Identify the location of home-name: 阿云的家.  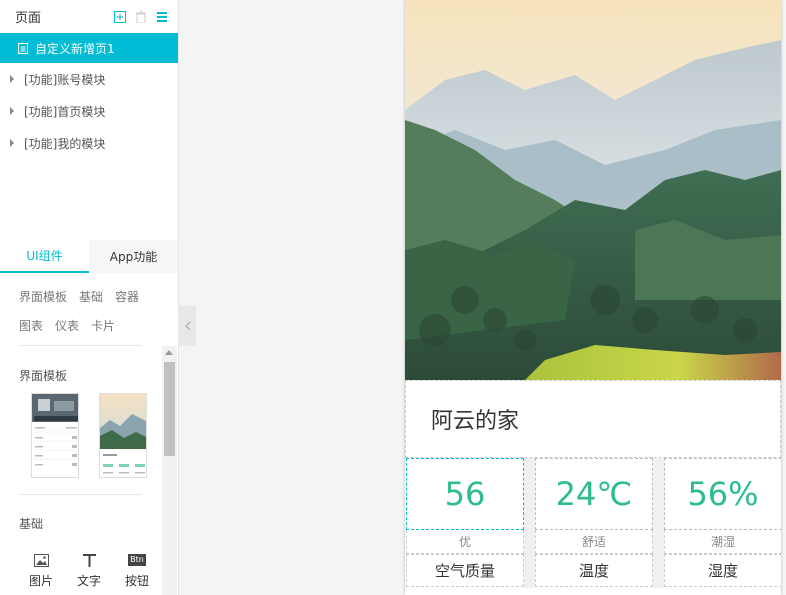
(593, 419).